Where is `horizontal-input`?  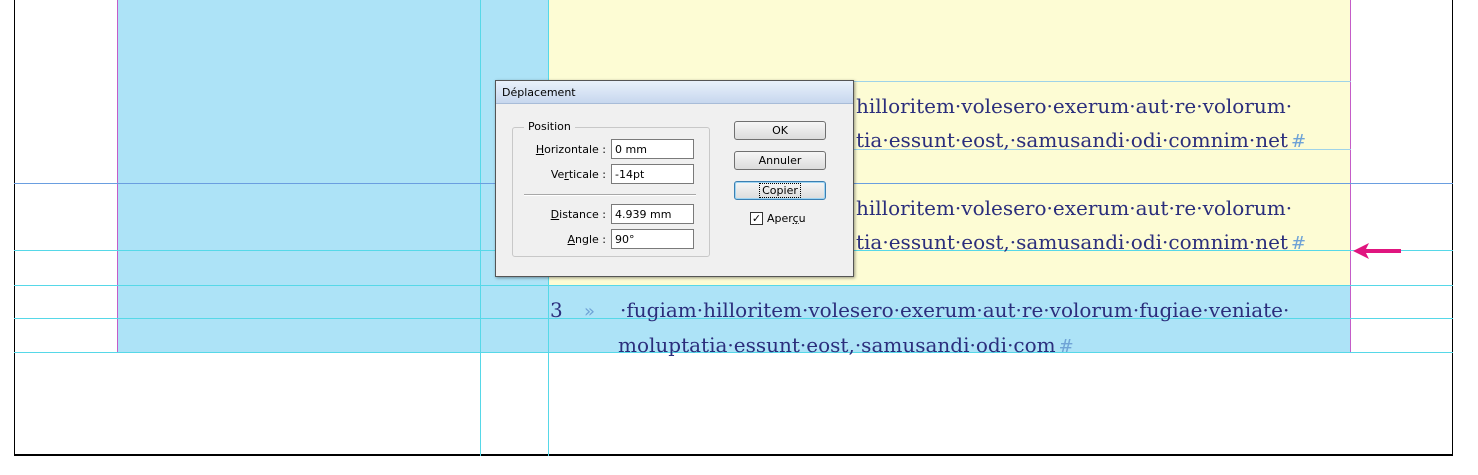
horizontal-input is located at coordinates (652, 149).